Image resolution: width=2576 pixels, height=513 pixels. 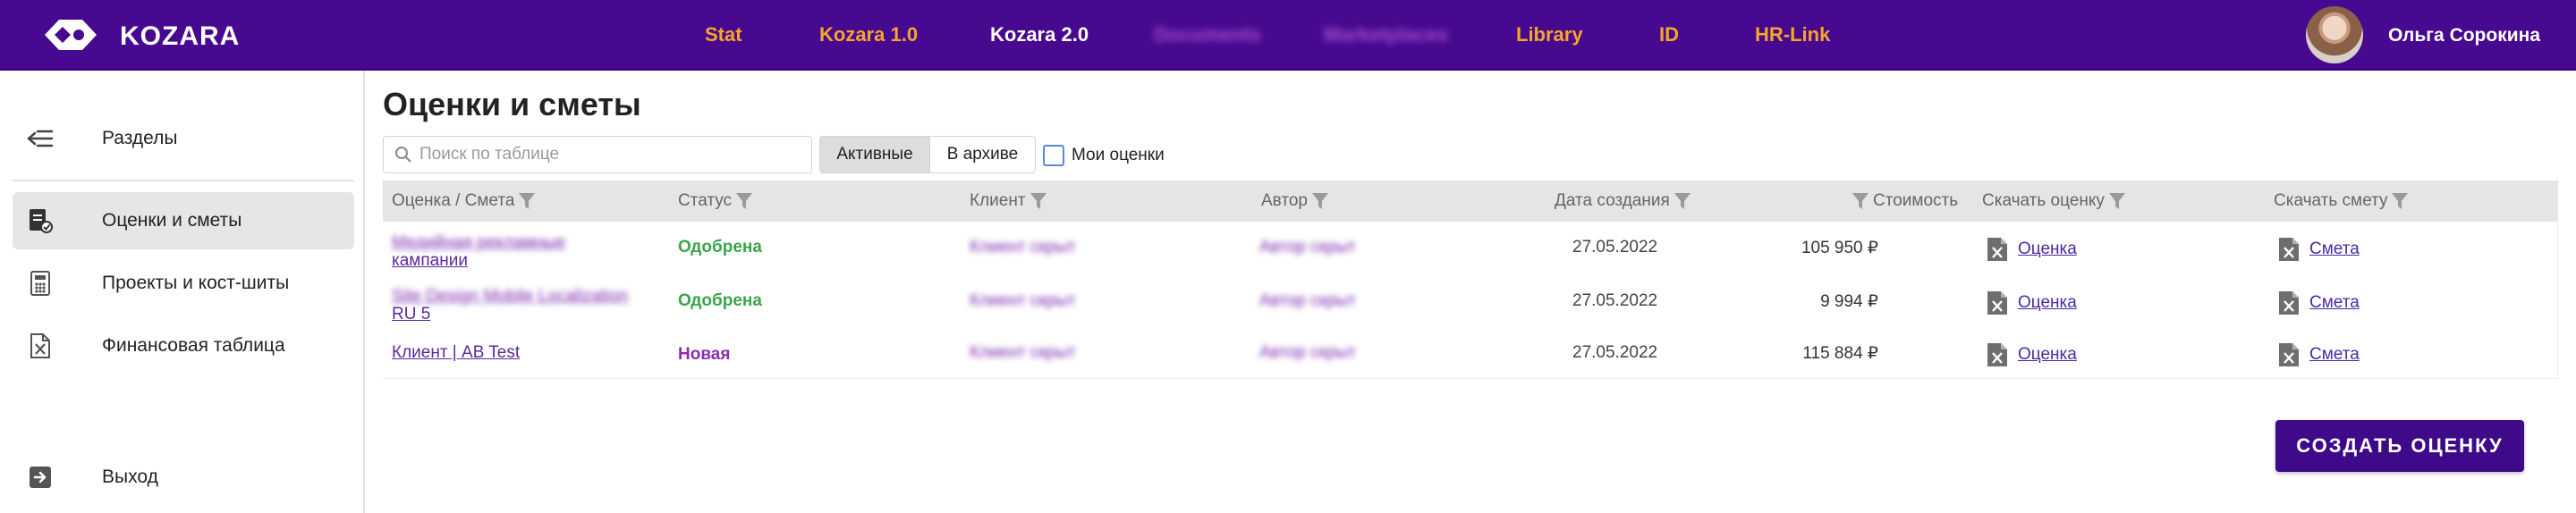 I want to click on column-header-estimate: Оценка / Смета, so click(x=464, y=201).